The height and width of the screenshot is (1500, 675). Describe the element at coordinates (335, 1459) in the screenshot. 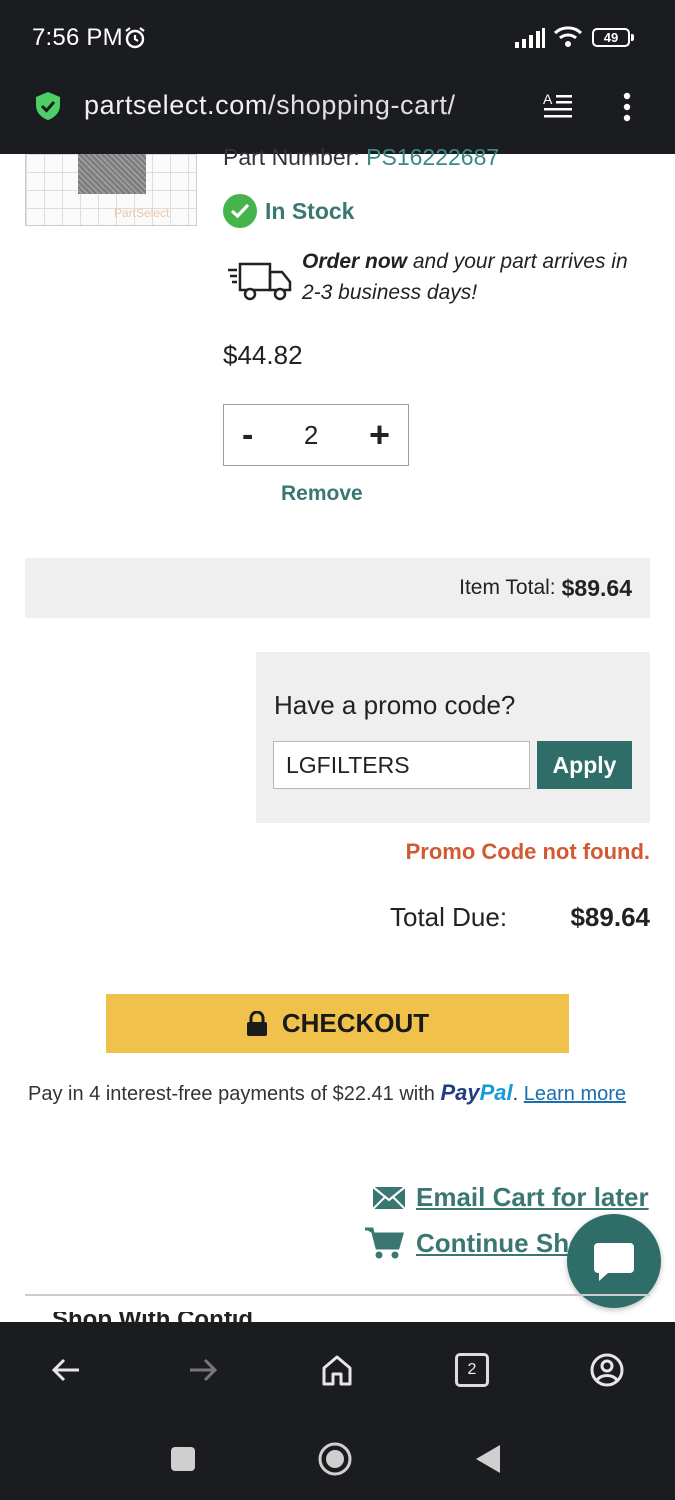

I see `home-circle-icon` at that location.